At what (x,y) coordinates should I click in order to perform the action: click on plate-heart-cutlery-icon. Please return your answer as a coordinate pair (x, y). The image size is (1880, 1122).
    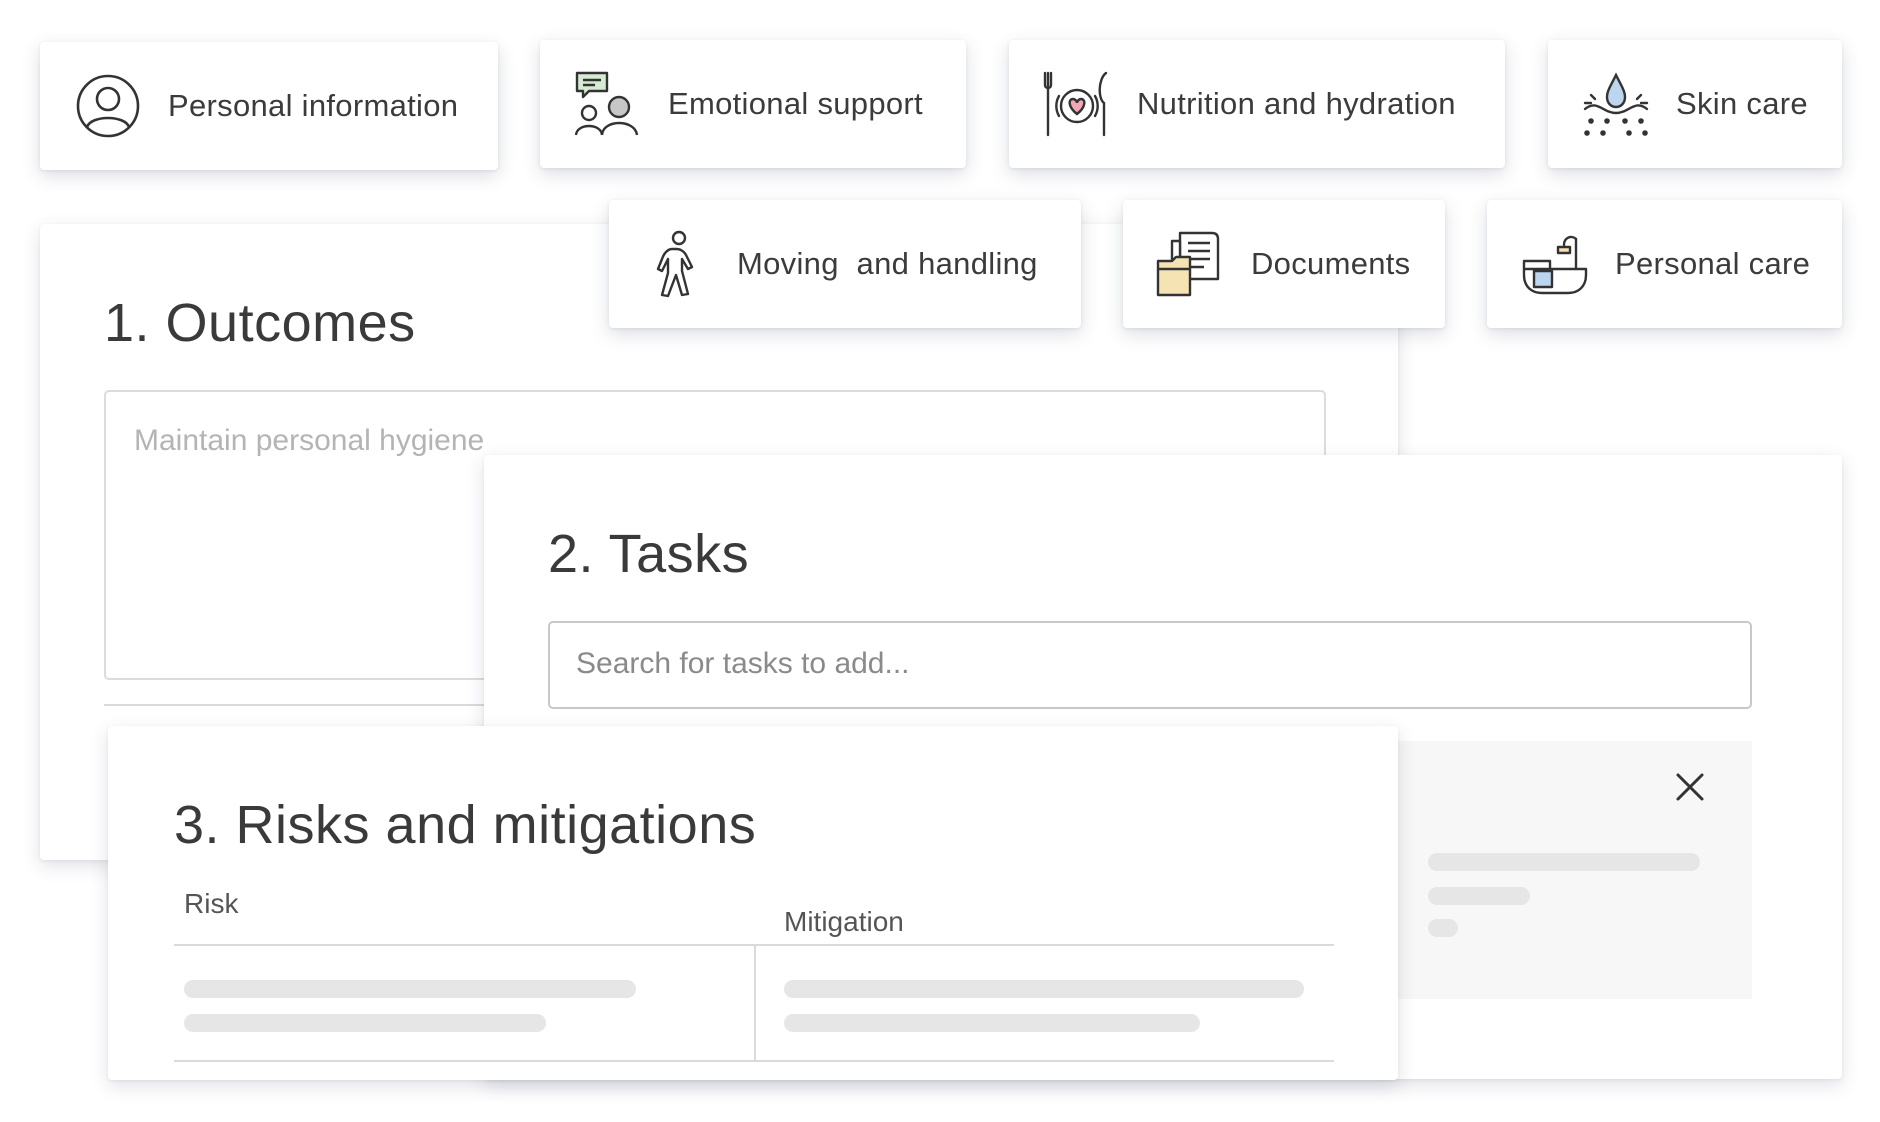
    Looking at the image, I should click on (1077, 104).